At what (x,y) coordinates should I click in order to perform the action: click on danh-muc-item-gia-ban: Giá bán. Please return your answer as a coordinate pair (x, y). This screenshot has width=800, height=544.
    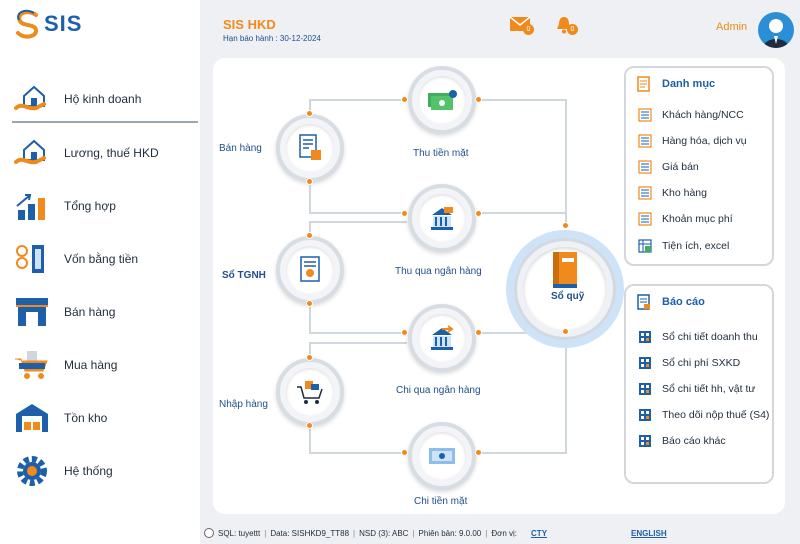
    Looking at the image, I should click on (668, 167).